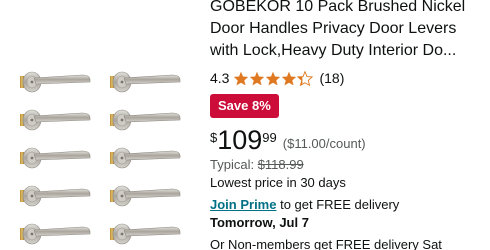 This screenshot has height=250, width=490. Describe the element at coordinates (220, 78) in the screenshot. I see `rating-value: 4.3` at that location.